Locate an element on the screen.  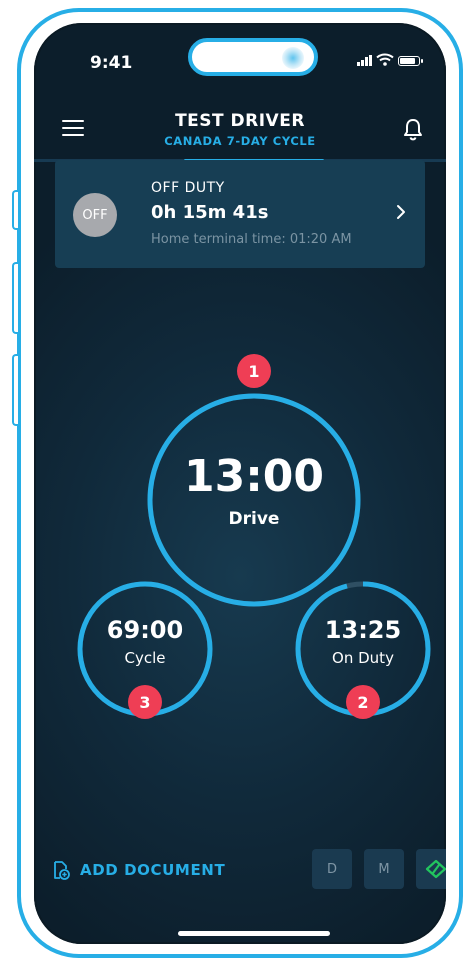
connection-icon is located at coordinates (435, 869).